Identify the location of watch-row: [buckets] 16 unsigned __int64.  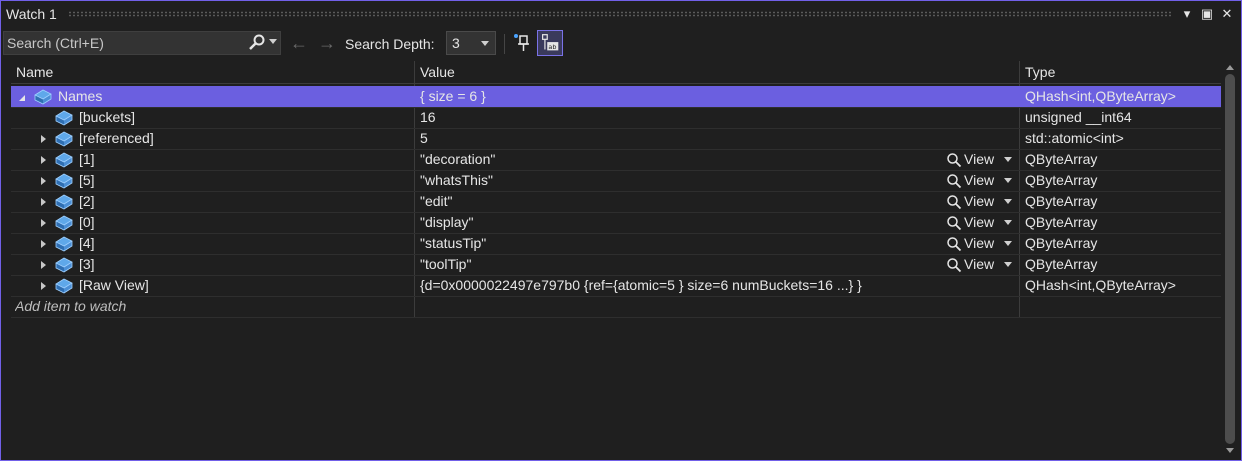
(616, 118).